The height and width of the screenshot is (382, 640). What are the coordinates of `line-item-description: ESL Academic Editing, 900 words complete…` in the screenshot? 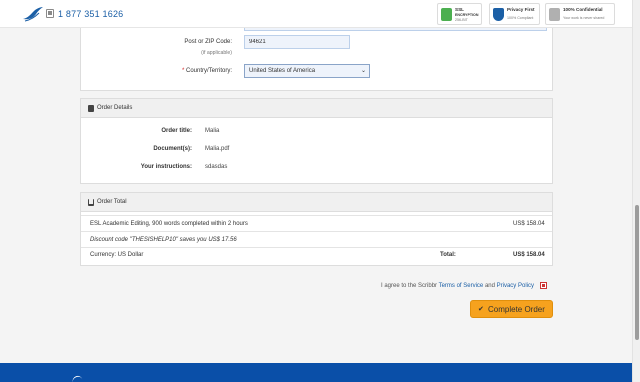 It's located at (169, 224).